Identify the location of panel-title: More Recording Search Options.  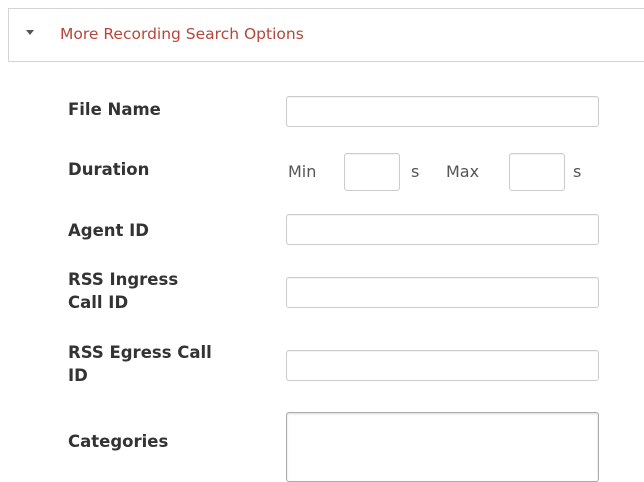
(182, 34).